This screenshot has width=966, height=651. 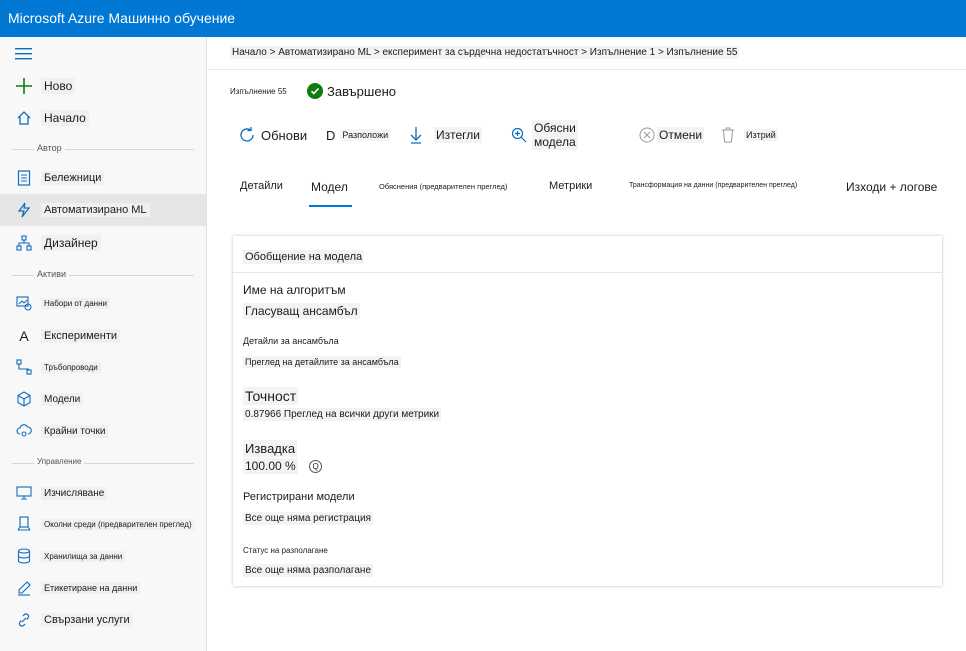 What do you see at coordinates (483, 18) in the screenshot?
I see `top-bar: Microsoft Azure Машинно обучение` at bounding box center [483, 18].